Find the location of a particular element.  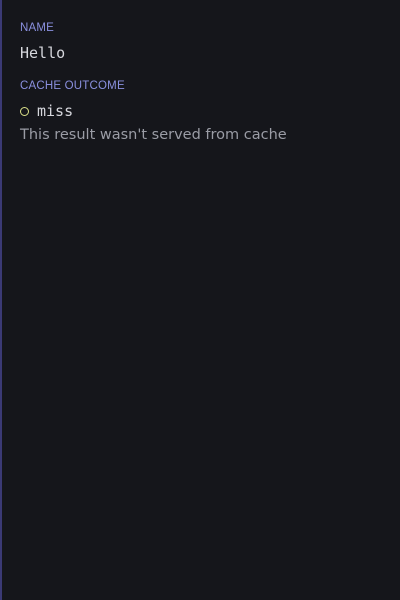

name-label: NAME is located at coordinates (37, 28).